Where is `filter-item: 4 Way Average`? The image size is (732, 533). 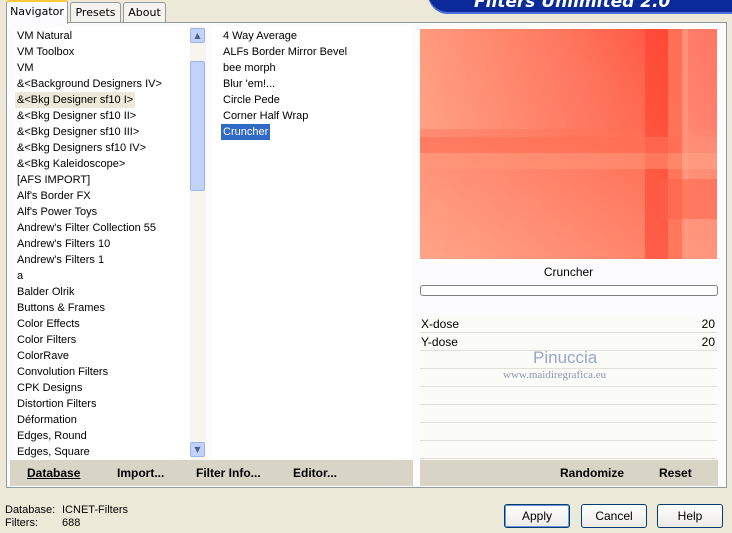 filter-item: 4 Way Average is located at coordinates (260, 36).